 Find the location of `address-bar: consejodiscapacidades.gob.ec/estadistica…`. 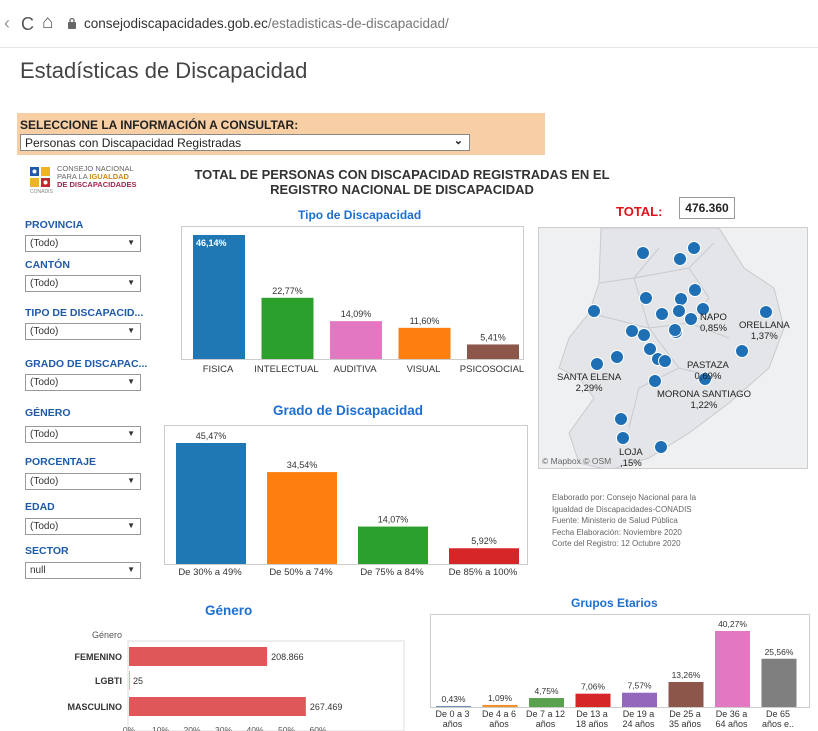

address-bar: consejodiscapacidades.gob.ec/estadistica… is located at coordinates (266, 23).